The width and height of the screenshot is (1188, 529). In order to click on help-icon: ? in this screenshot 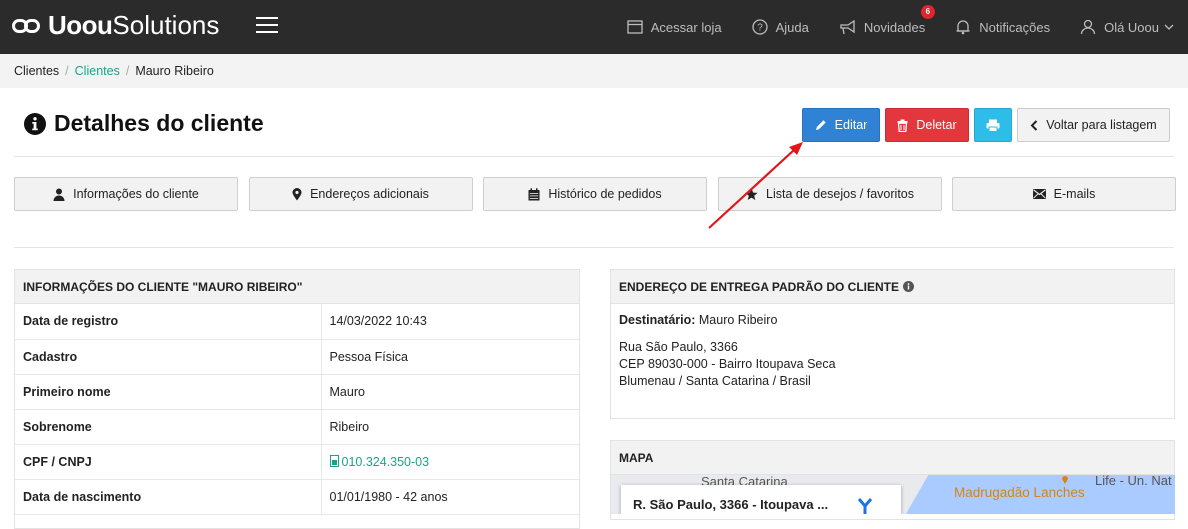, I will do `click(759, 27)`.